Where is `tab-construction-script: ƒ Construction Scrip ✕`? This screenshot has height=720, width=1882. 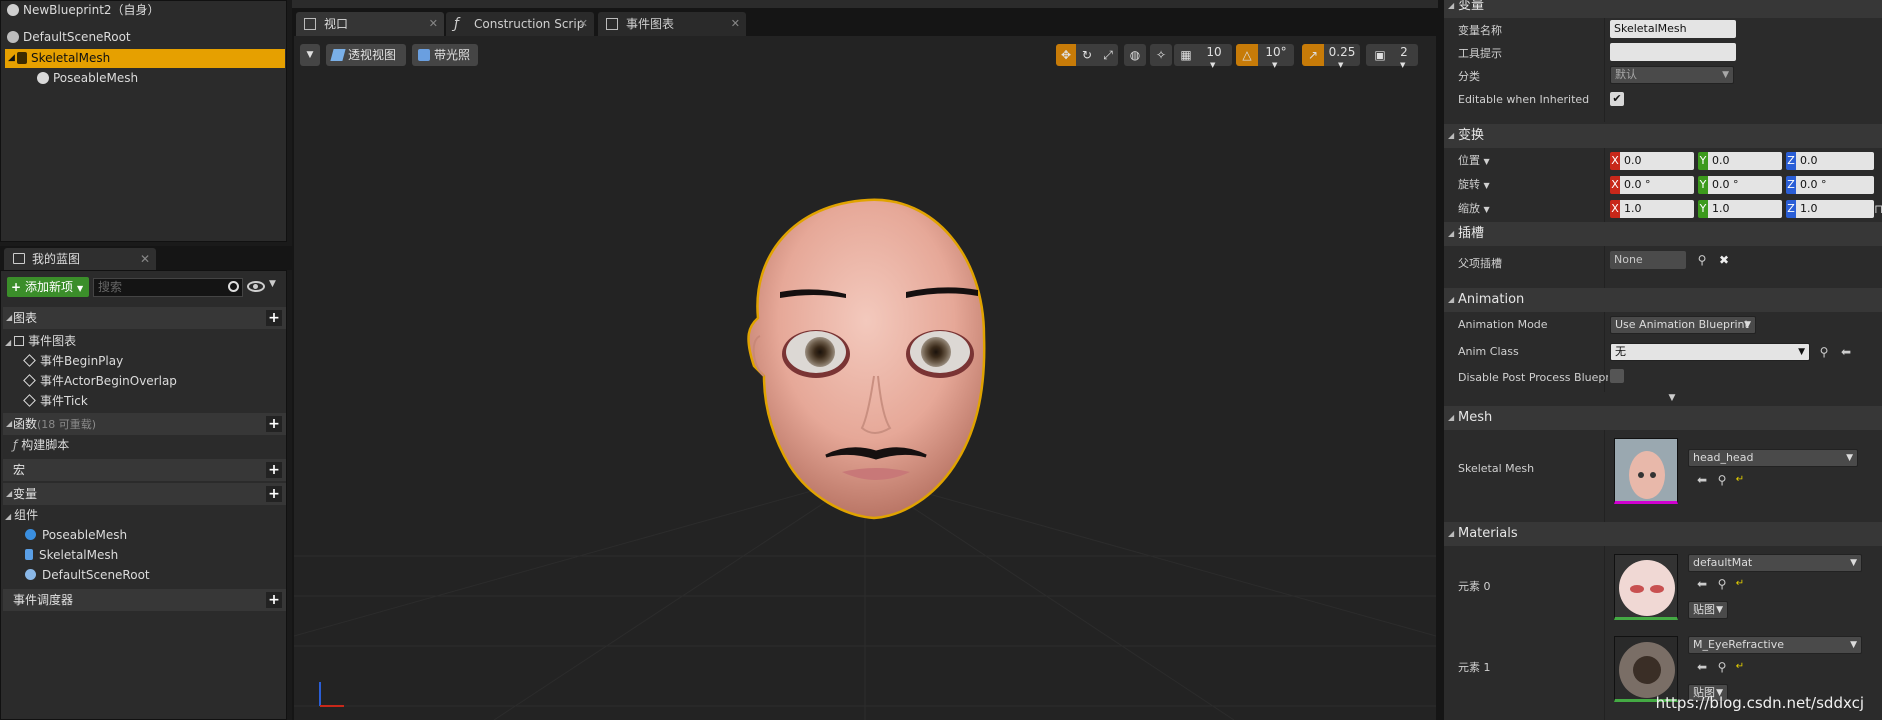 tab-construction-script: ƒ Construction Scrip ✕ is located at coordinates (520, 24).